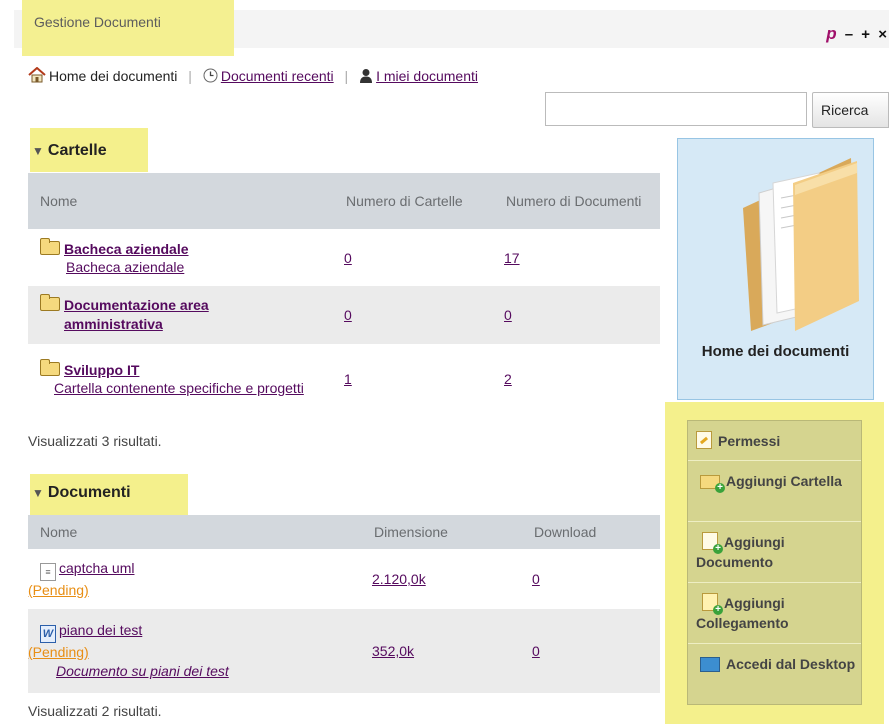 The width and height of the screenshot is (889, 728). What do you see at coordinates (508, 379) in the screenshot?
I see `document-count-link: 2` at bounding box center [508, 379].